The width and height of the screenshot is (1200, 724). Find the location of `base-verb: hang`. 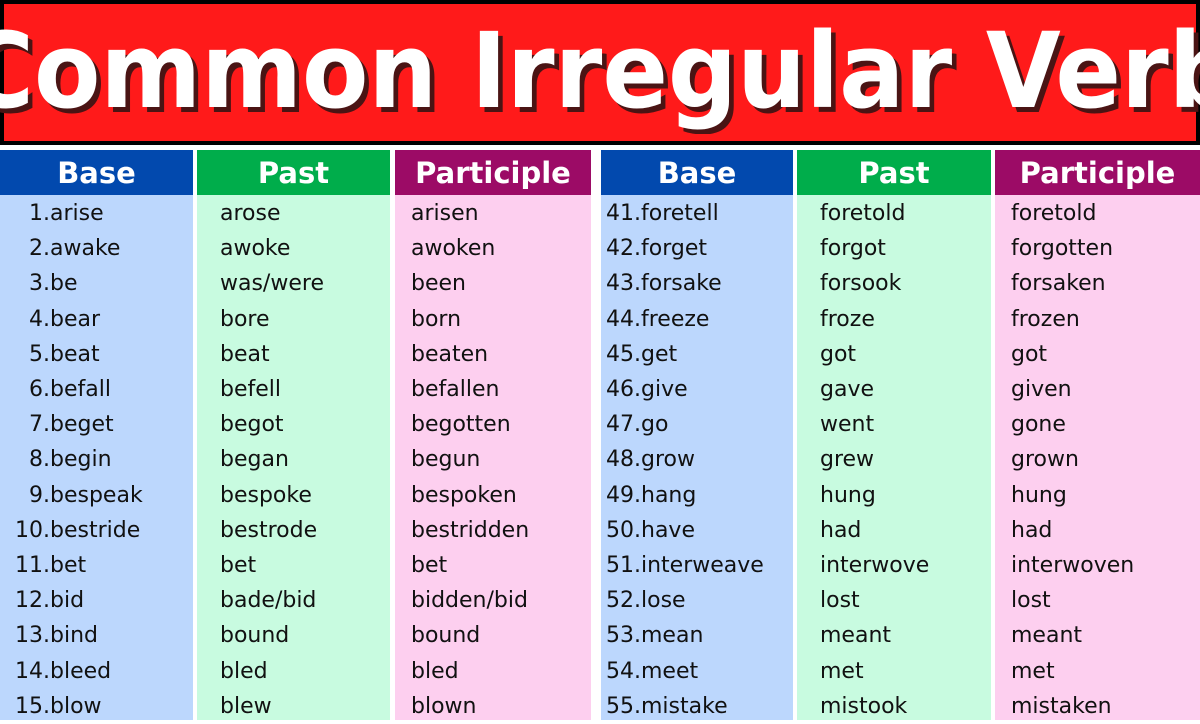

base-verb: hang is located at coordinates (669, 495).